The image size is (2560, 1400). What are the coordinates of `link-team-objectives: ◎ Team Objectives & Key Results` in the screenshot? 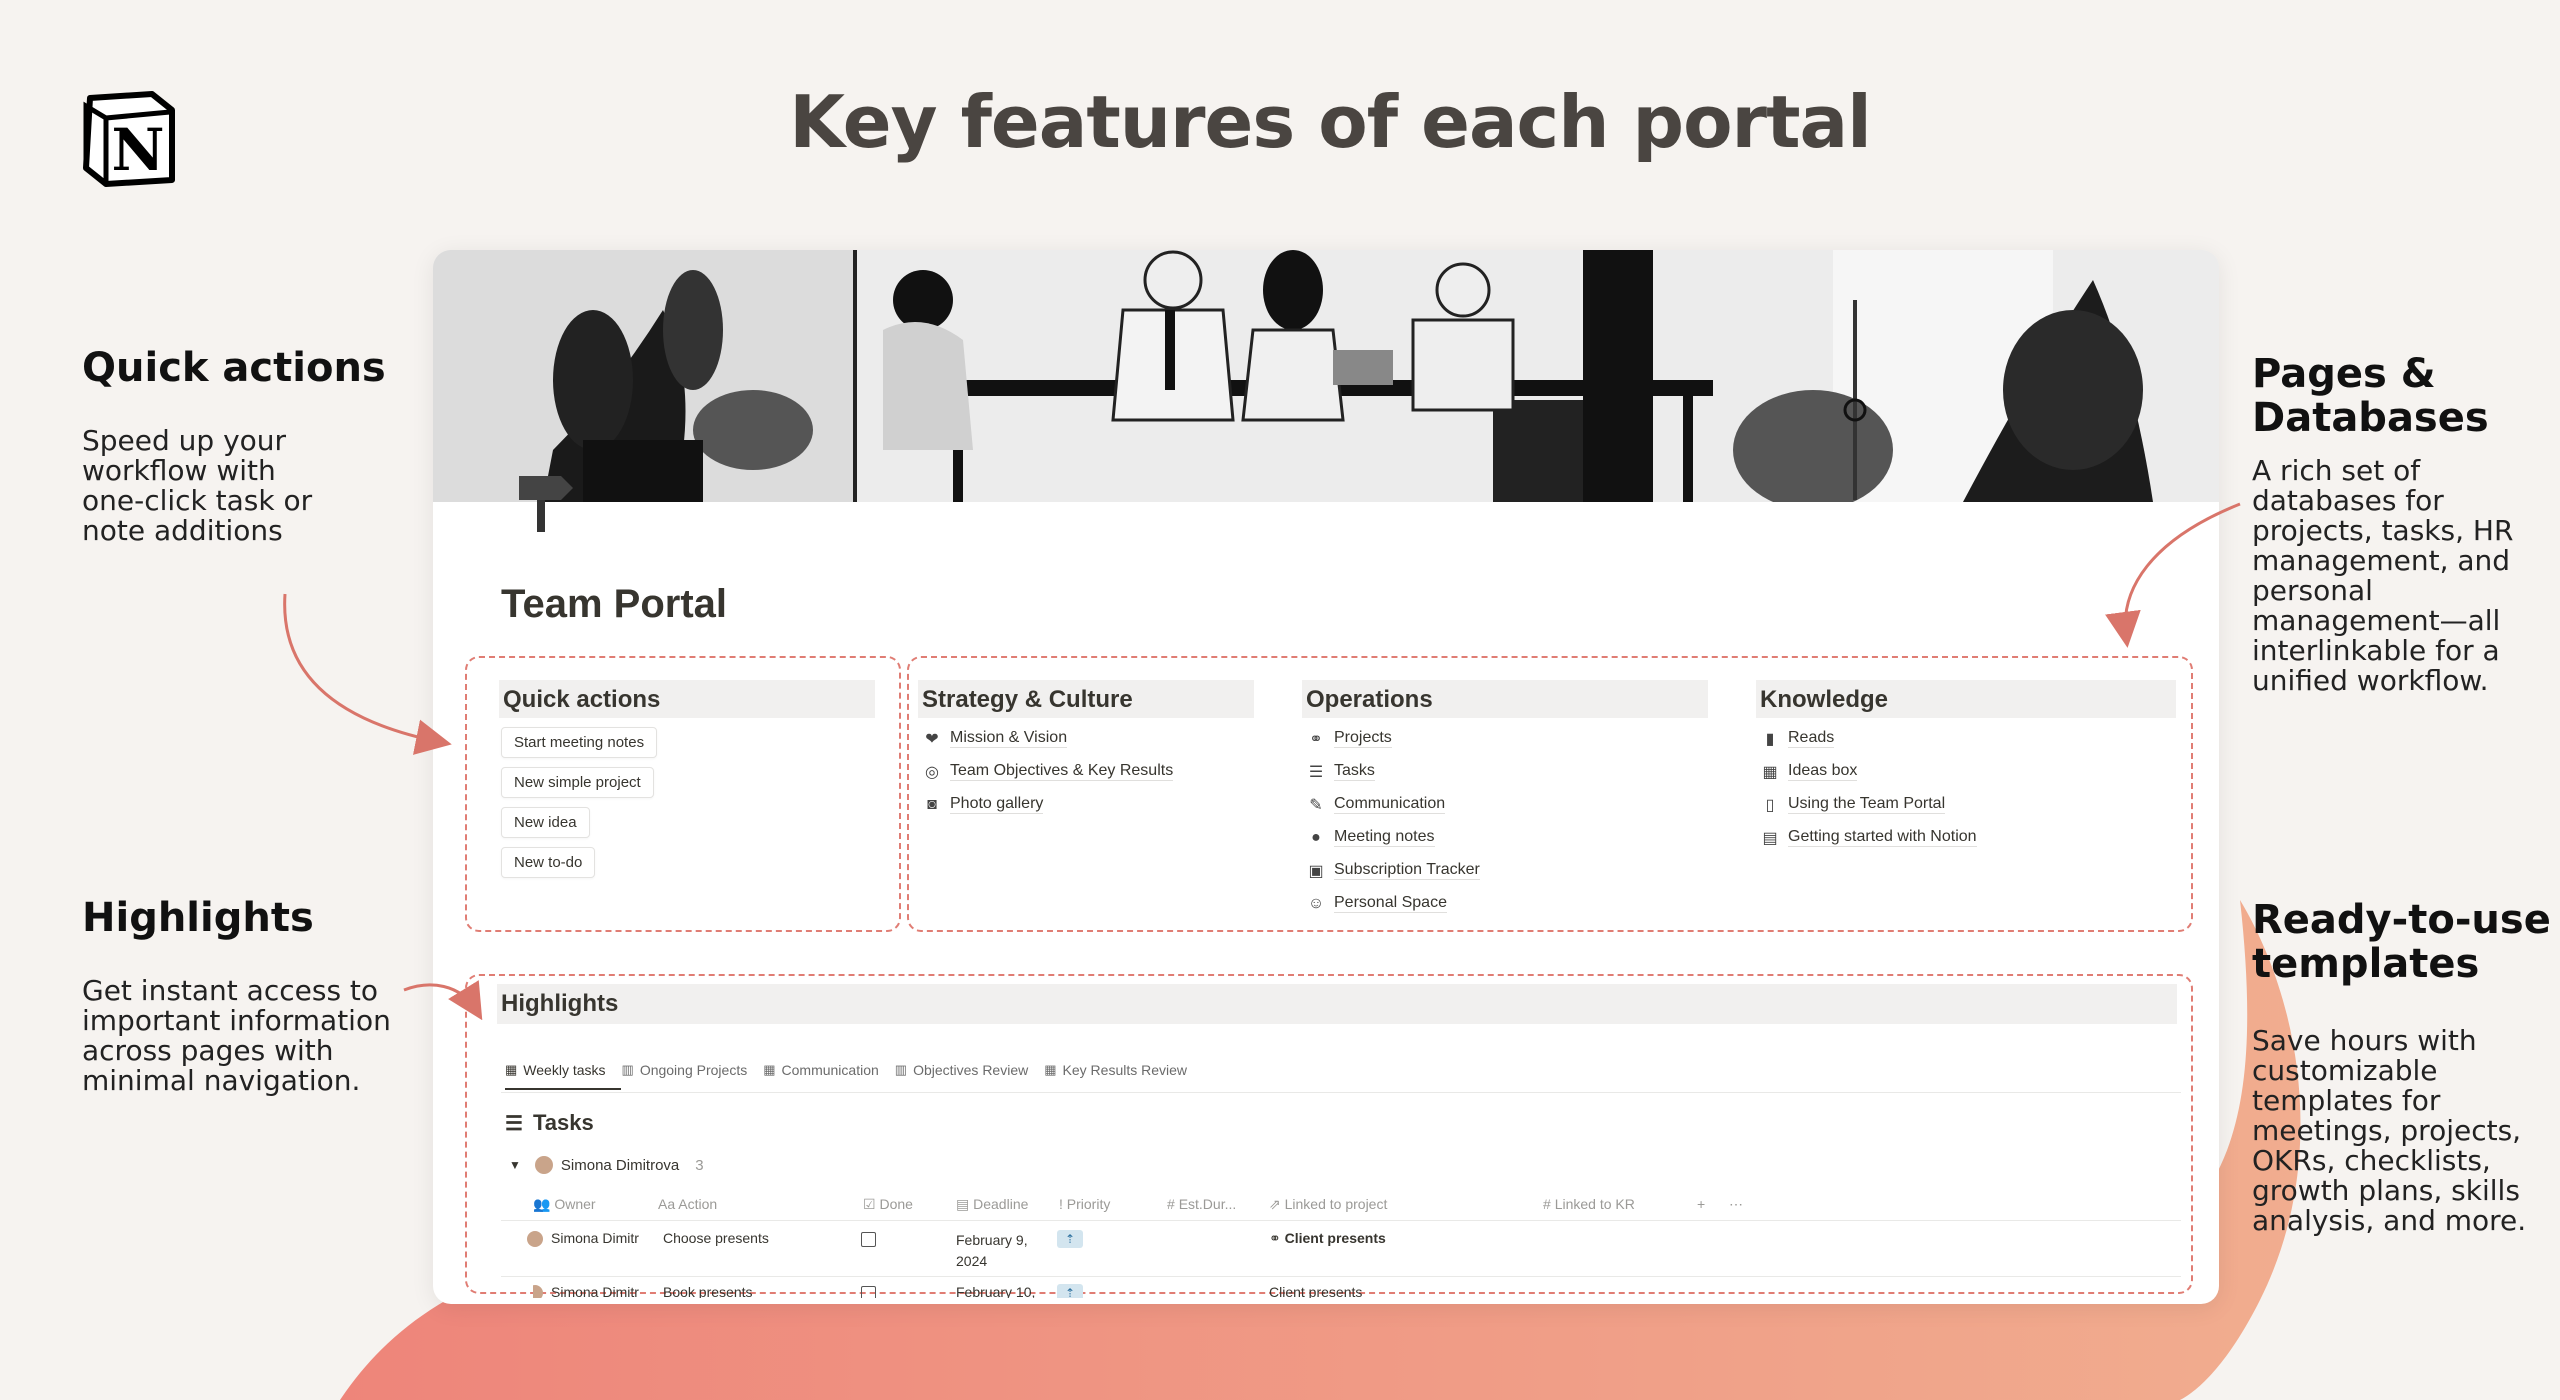 It's located at (1086, 771).